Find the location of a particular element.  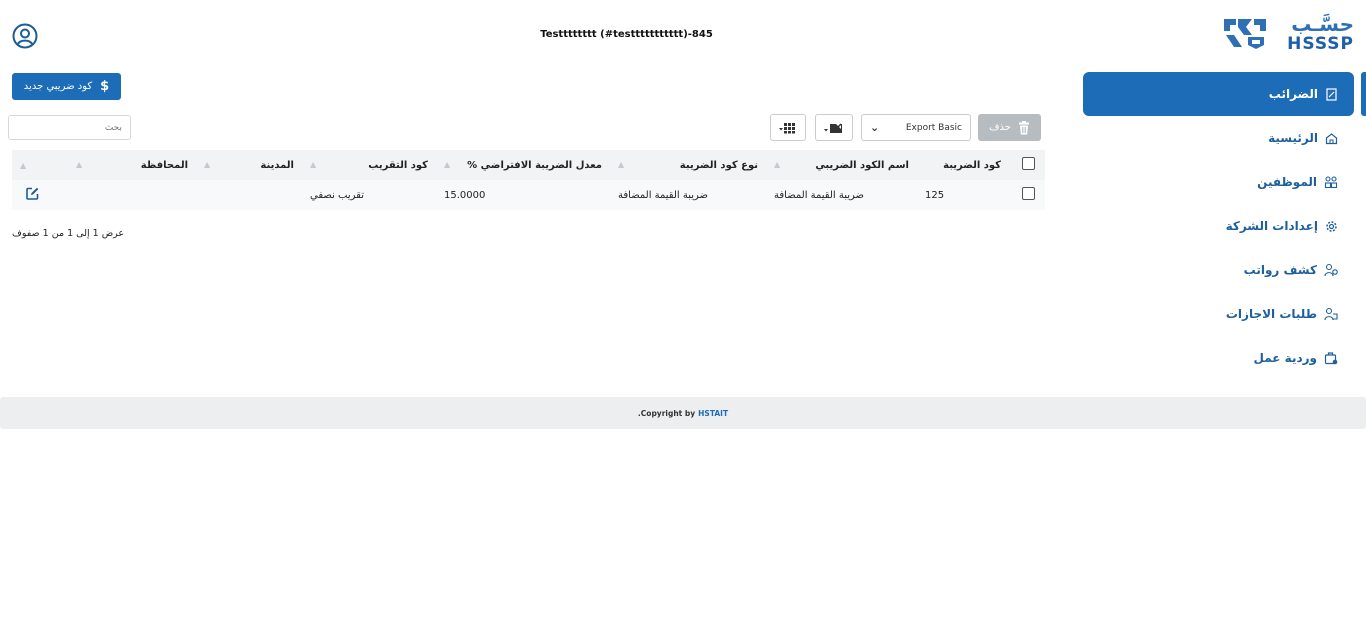

cell-tax-code: 125 is located at coordinates (963, 195).